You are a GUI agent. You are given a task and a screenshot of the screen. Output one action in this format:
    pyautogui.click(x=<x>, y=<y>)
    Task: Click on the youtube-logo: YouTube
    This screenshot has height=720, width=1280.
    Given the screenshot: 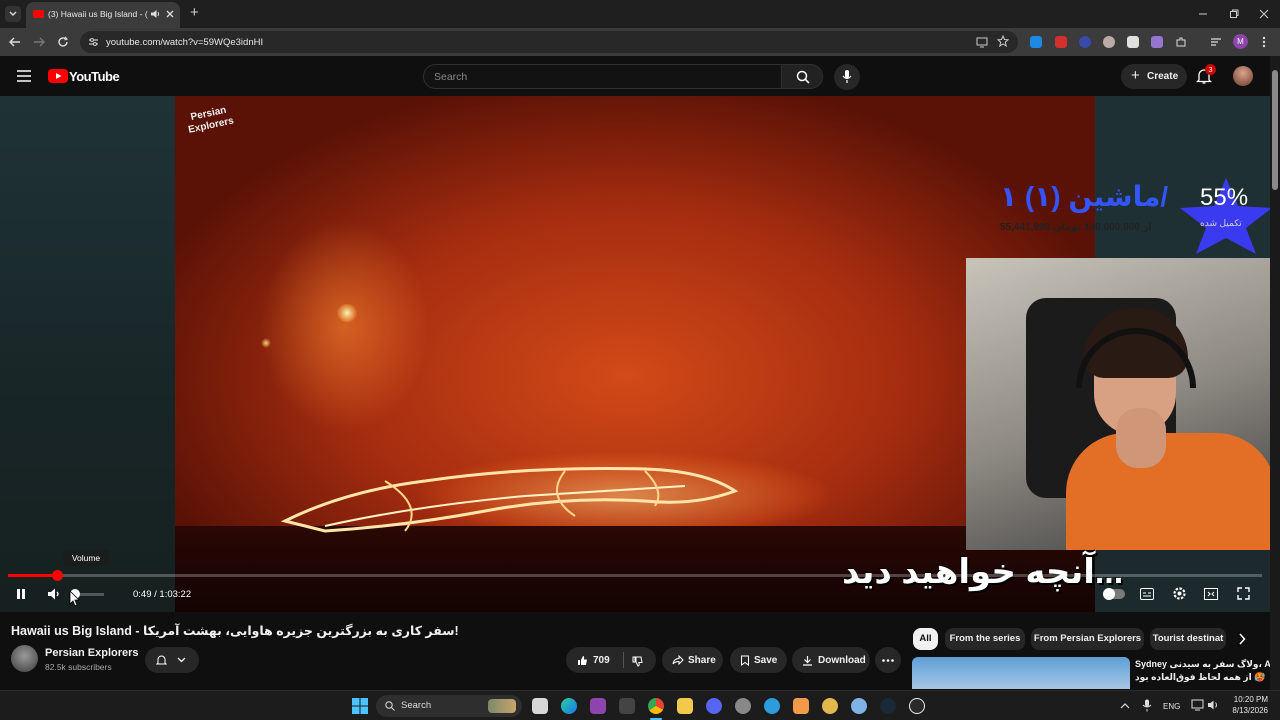 What is the action you would take?
    pyautogui.click(x=84, y=77)
    